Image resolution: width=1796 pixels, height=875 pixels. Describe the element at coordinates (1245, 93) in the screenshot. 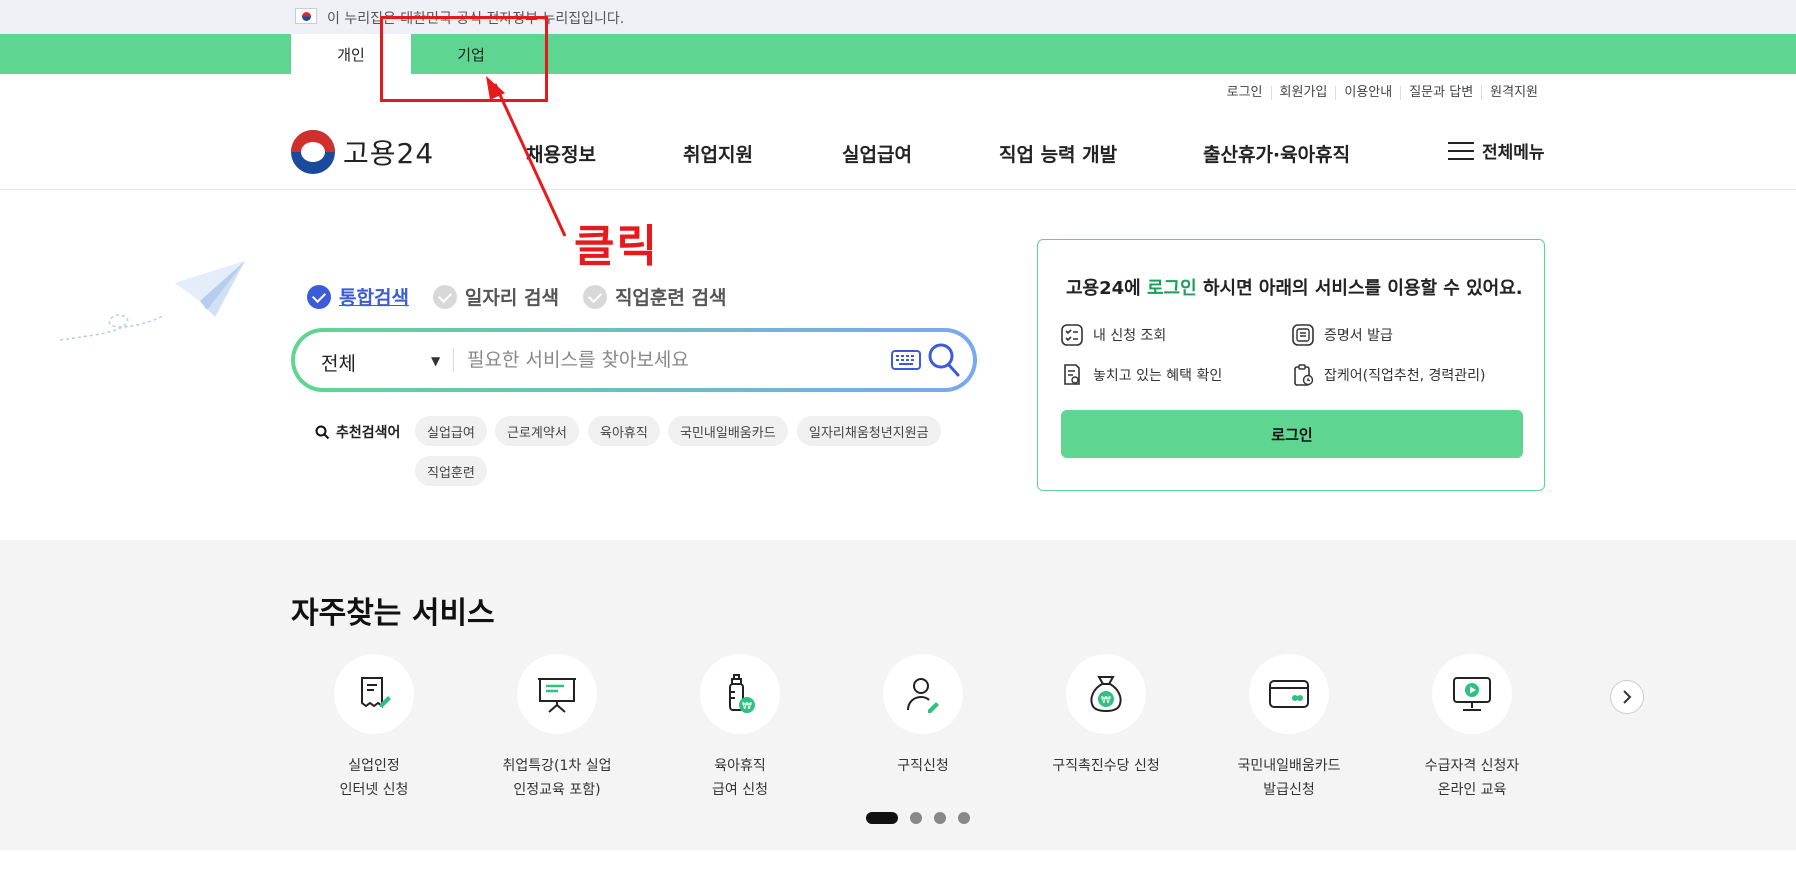

I see `login-link: 로그인` at that location.